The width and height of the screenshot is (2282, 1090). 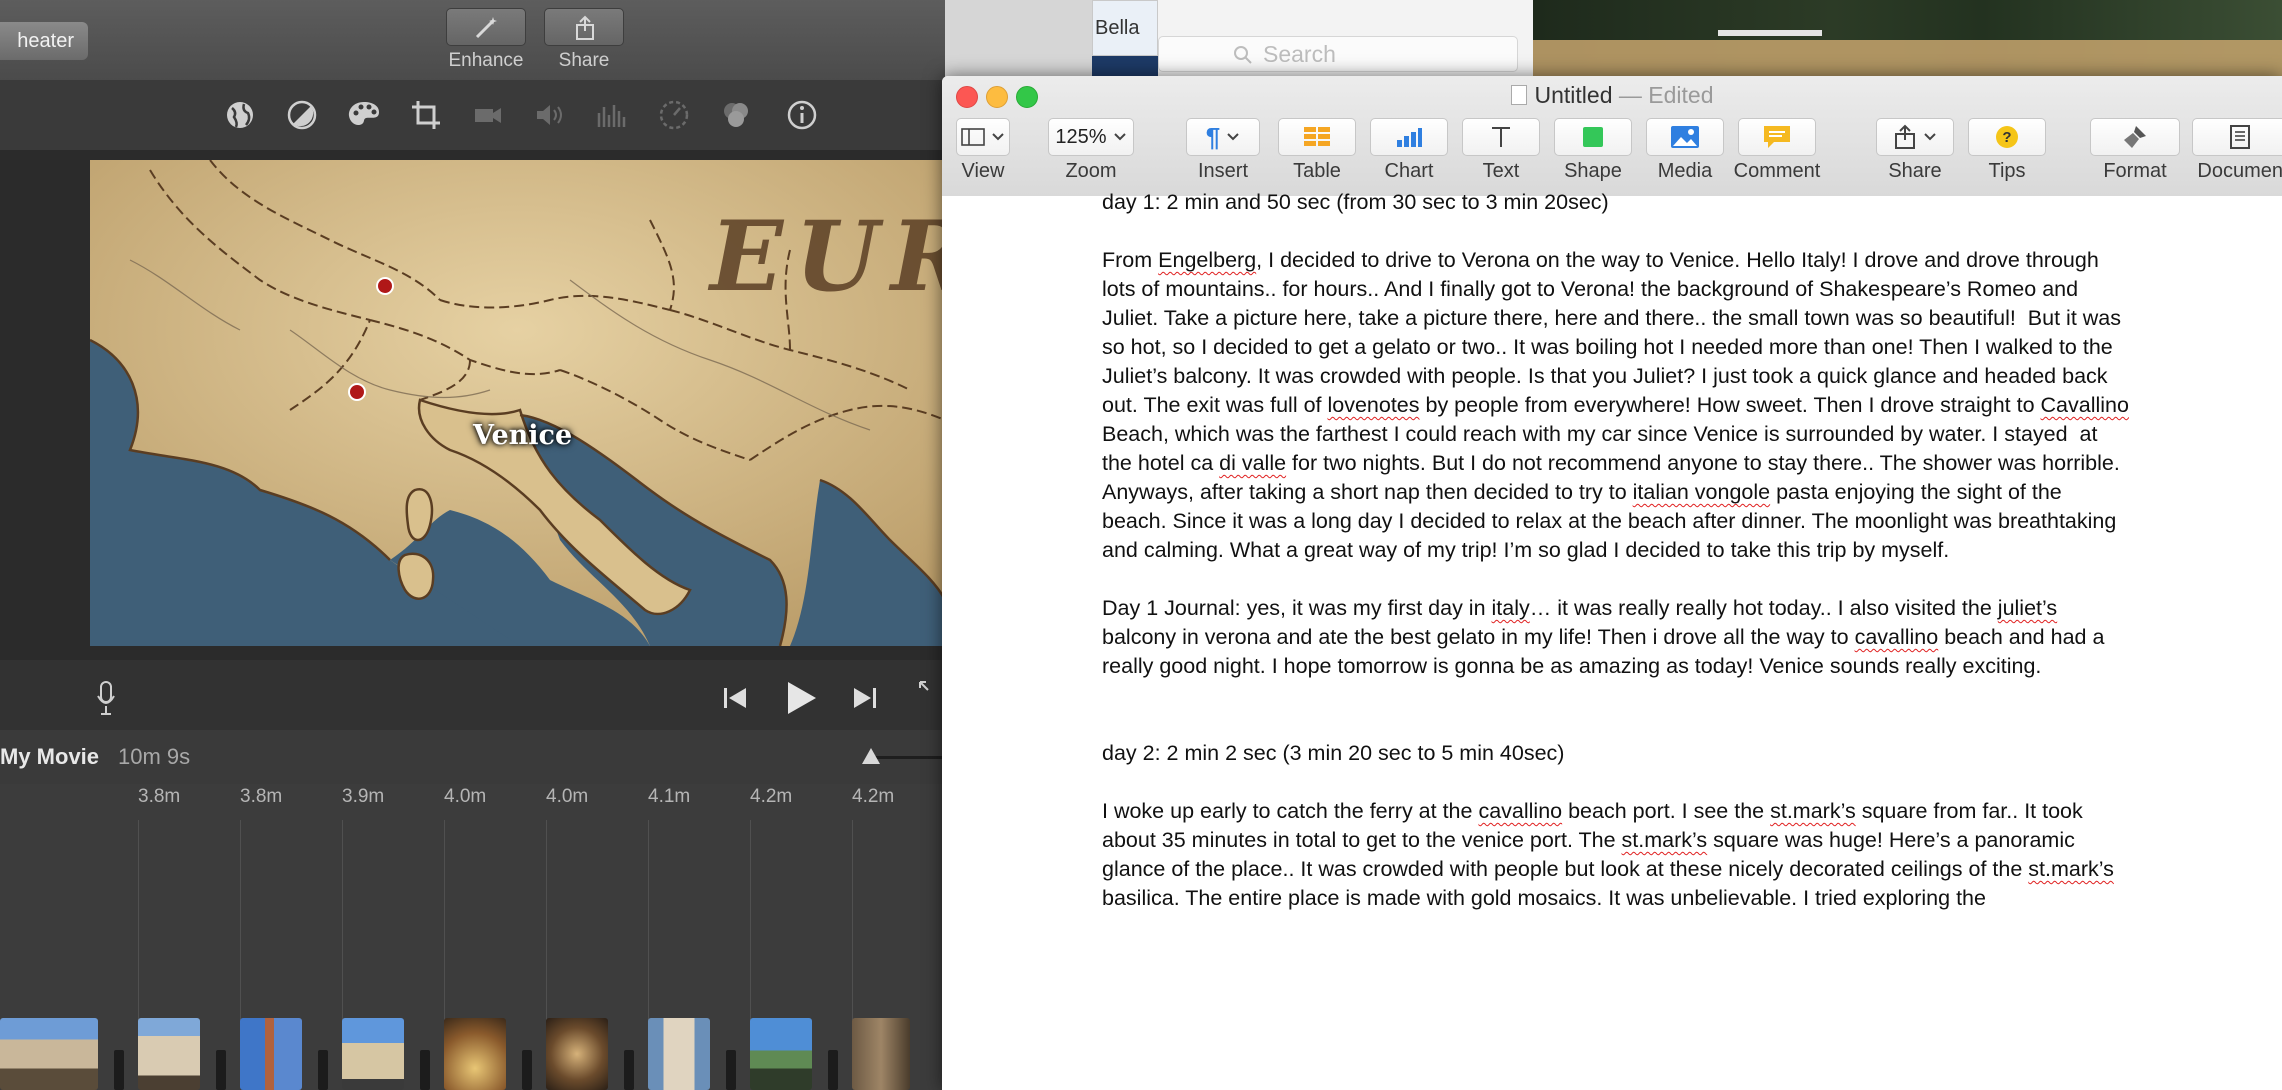 I want to click on search-field: Search, so click(x=1338, y=54).